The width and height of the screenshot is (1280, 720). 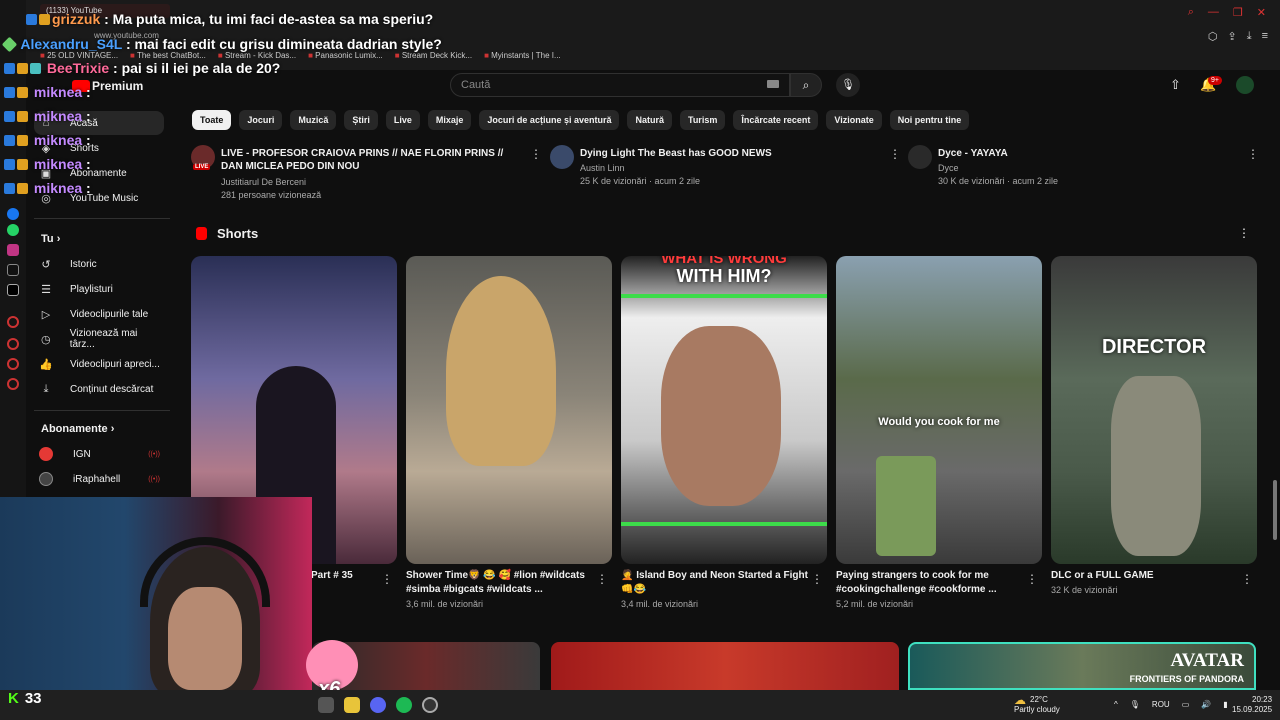 What do you see at coordinates (13, 270) in the screenshot?
I see `tiktok-icon` at bounding box center [13, 270].